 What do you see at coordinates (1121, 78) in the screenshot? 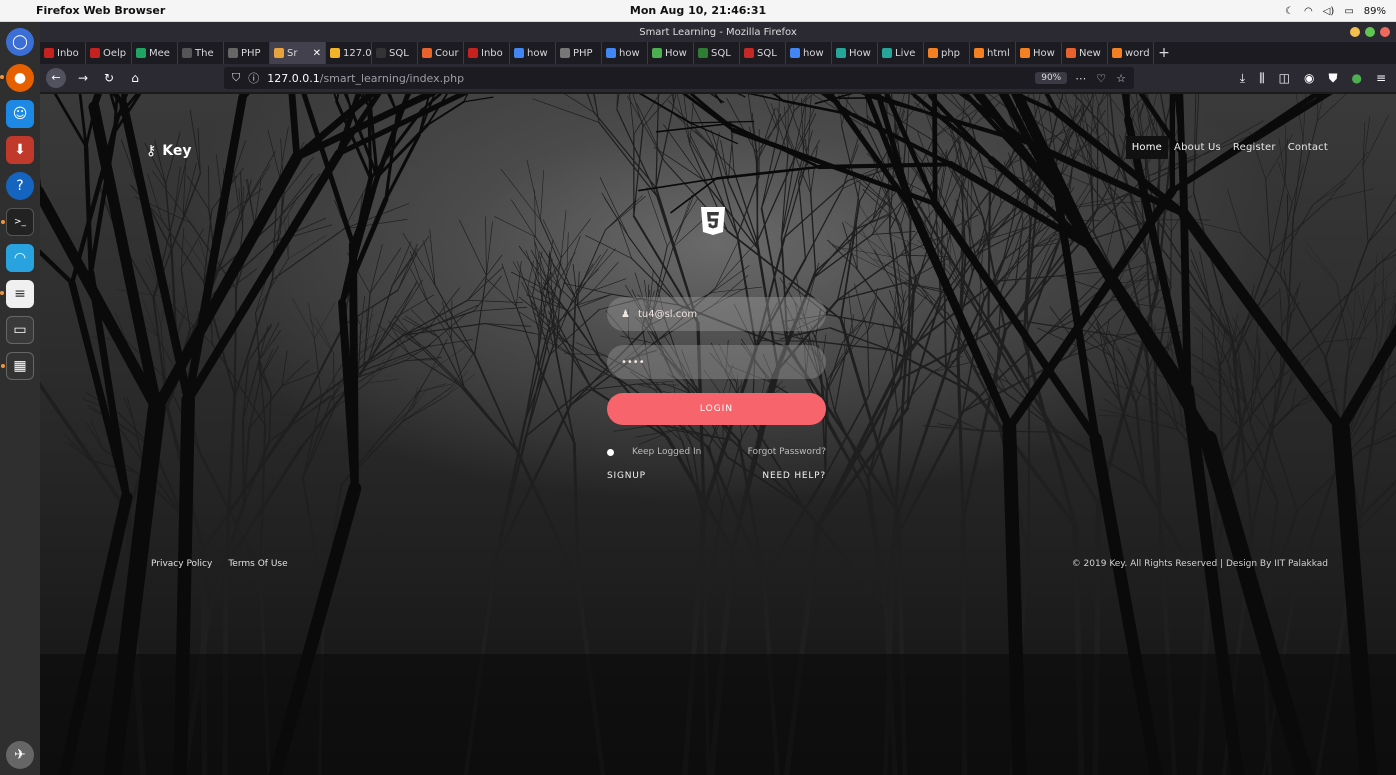
I see `bookmark-star-icon: ☆` at bounding box center [1121, 78].